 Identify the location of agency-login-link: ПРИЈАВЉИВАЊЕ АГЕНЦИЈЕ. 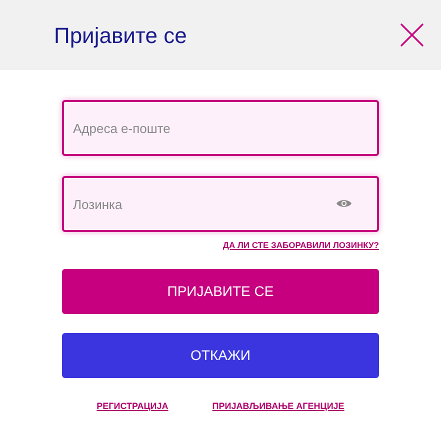
(278, 407).